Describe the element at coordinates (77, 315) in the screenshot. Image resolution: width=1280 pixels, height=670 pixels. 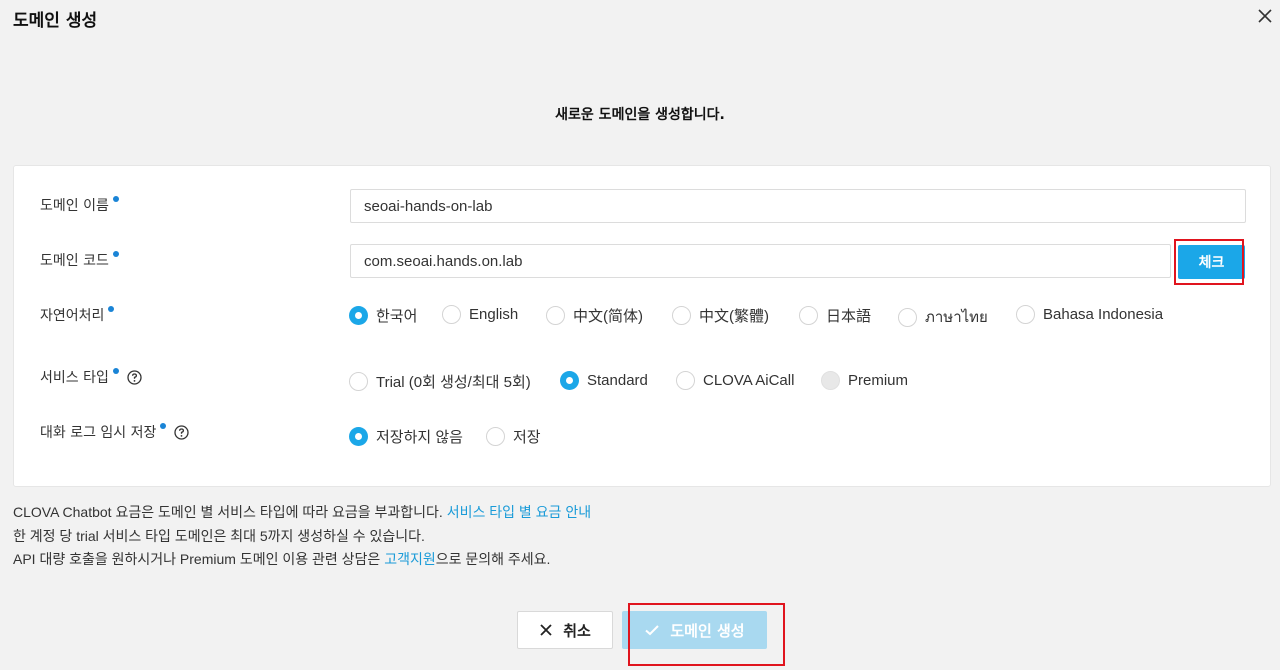
I see `nlp-label: 자연어처리` at that location.